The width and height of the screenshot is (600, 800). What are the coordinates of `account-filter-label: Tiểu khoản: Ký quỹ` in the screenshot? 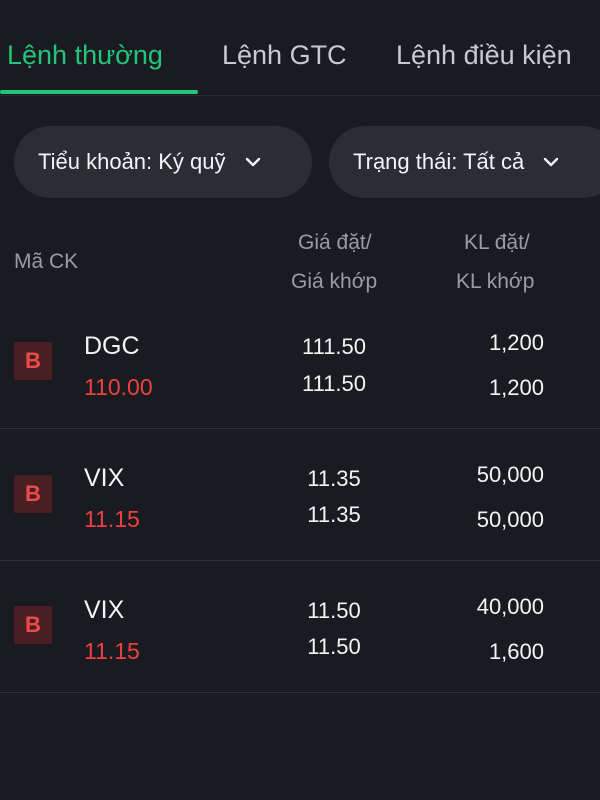 It's located at (132, 161).